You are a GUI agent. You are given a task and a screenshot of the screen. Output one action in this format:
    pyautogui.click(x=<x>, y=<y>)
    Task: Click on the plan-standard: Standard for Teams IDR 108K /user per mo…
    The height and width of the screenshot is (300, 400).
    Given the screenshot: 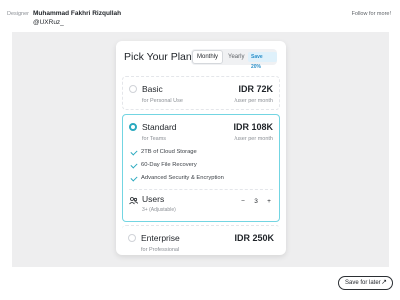 What is the action you would take?
    pyautogui.click(x=201, y=168)
    